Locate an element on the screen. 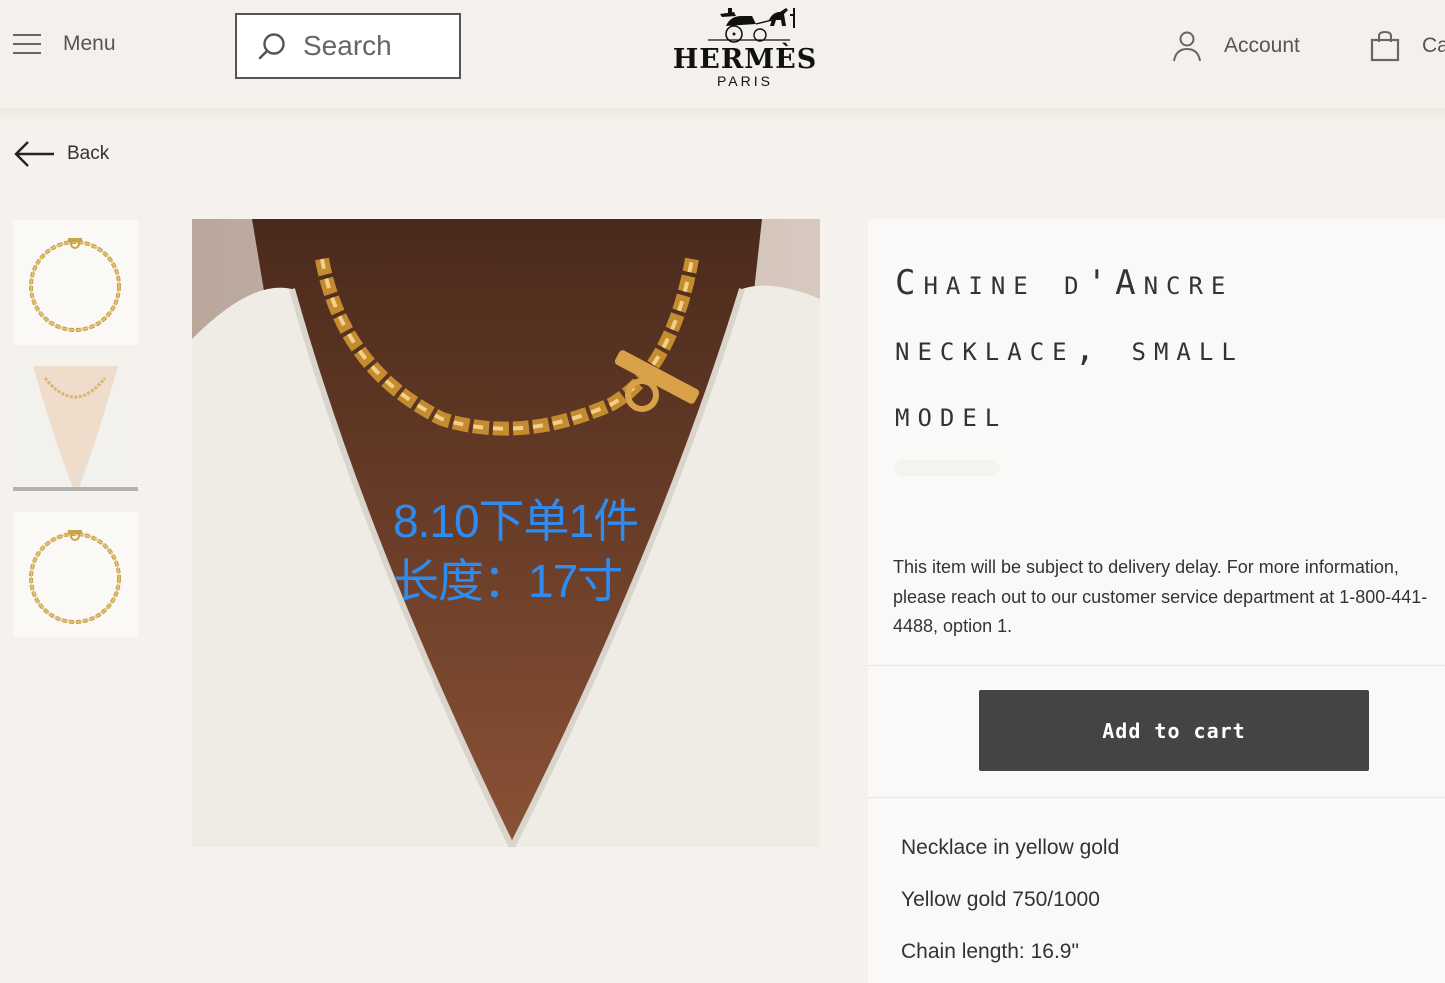 The image size is (1445, 983). logo-city-text: PARIS is located at coordinates (745, 81).